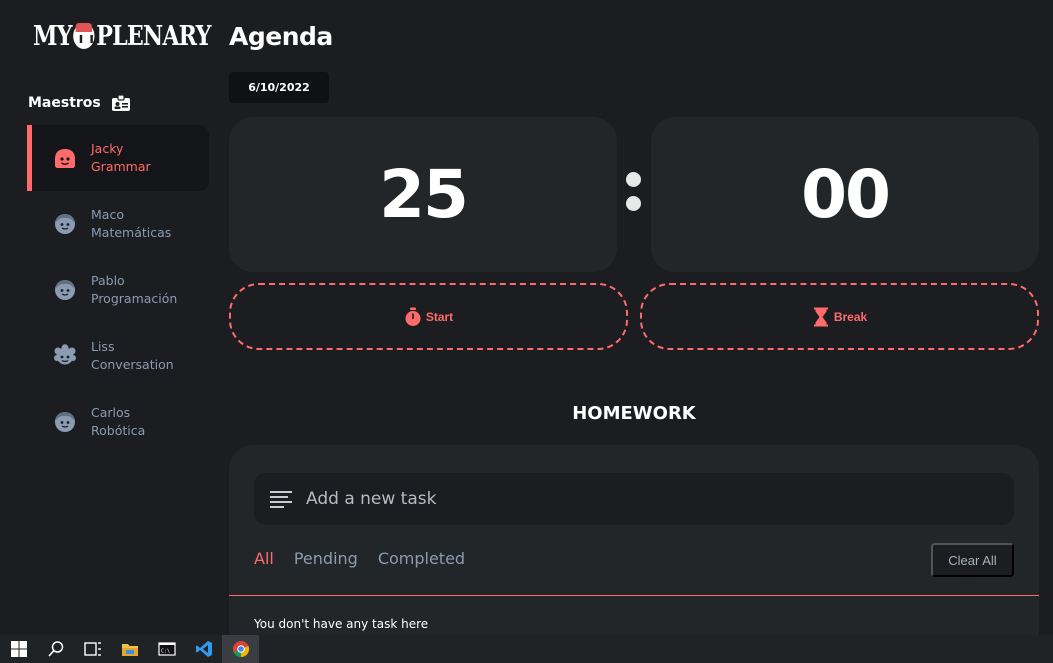 The width and height of the screenshot is (1053, 663). I want to click on new-task-input, so click(631, 499).